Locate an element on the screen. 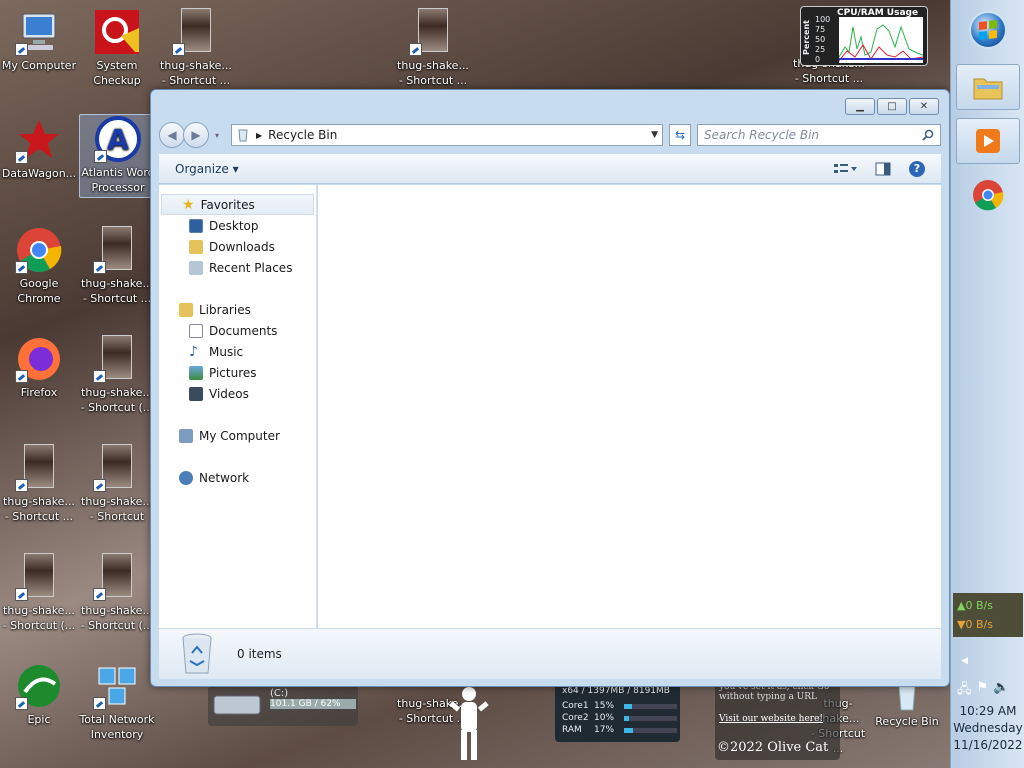  nav-label: Downloads is located at coordinates (242, 246).